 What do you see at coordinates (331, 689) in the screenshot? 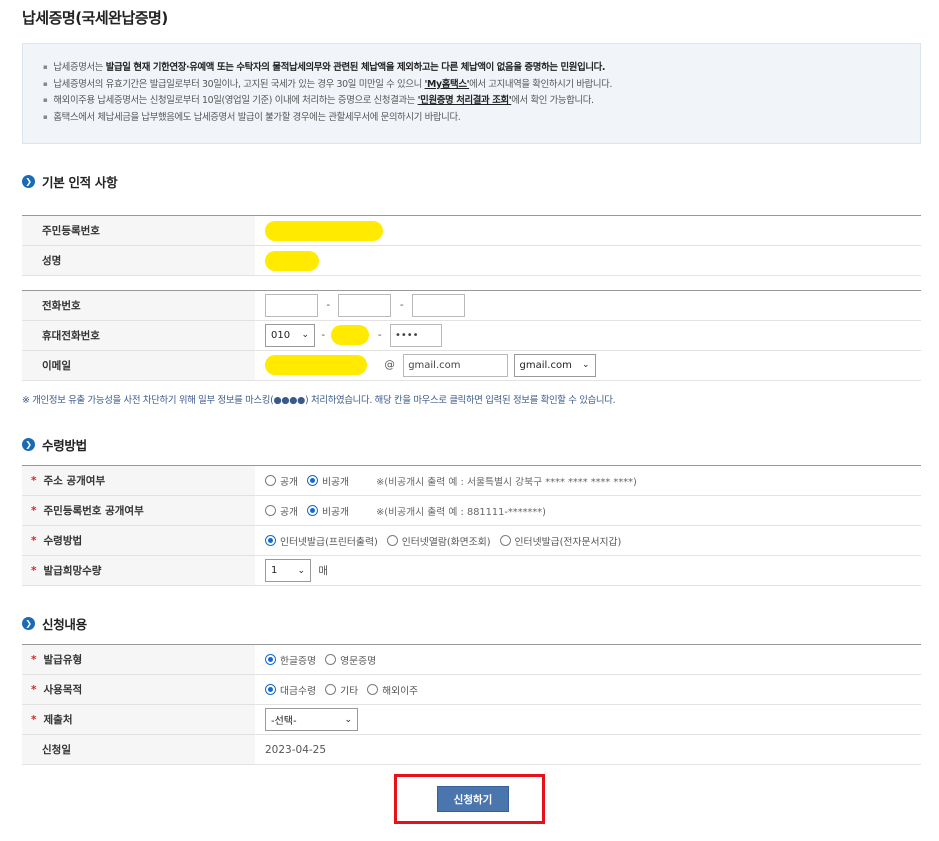
I see `purpose-other-radio` at bounding box center [331, 689].